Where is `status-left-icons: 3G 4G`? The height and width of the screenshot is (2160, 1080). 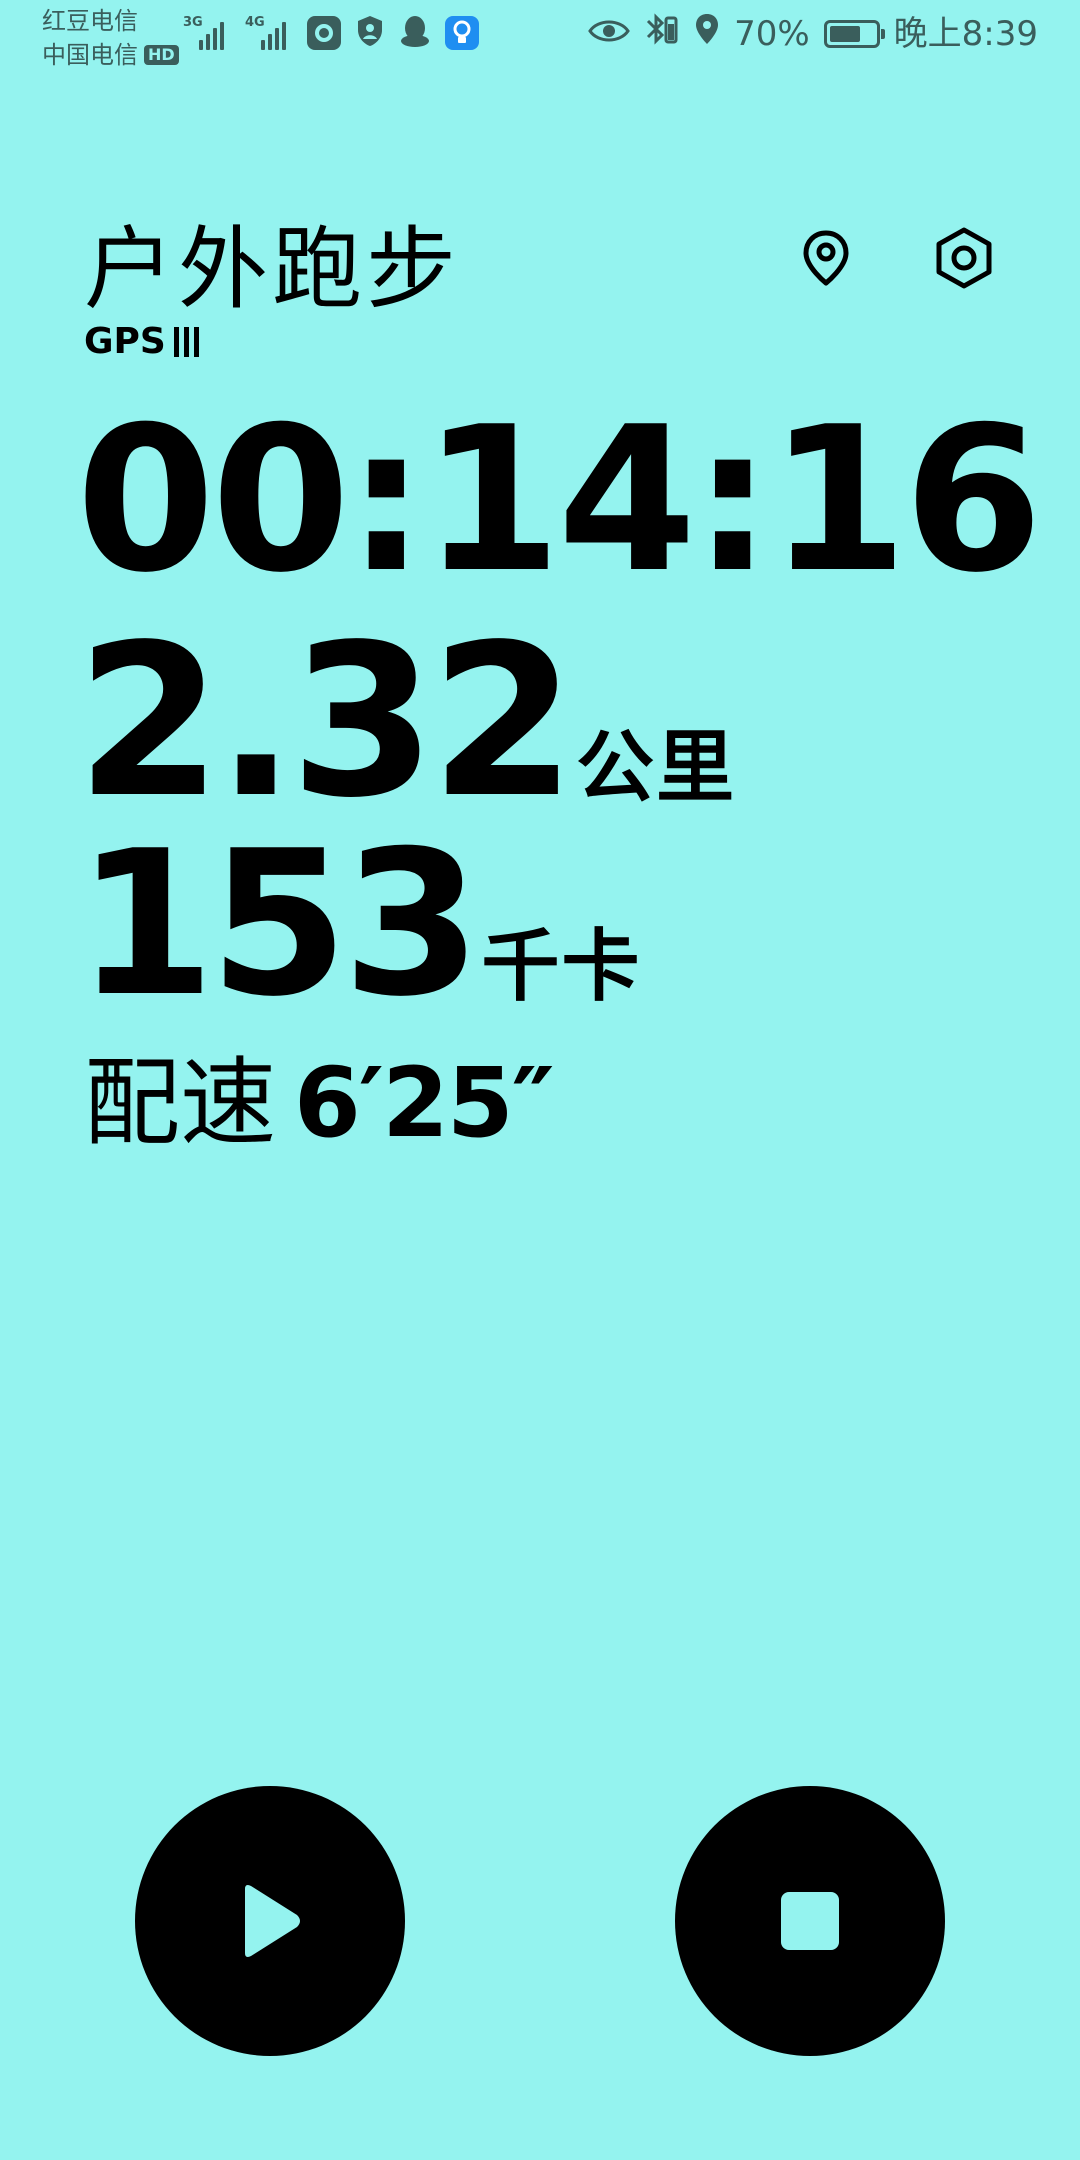 status-left-icons: 3G 4G is located at coordinates (331, 33).